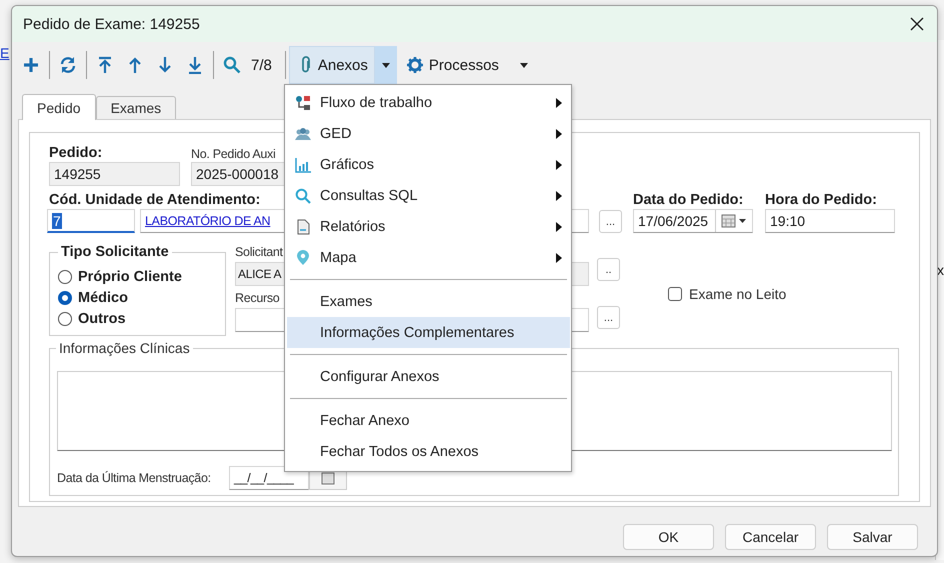  What do you see at coordinates (303, 165) in the screenshot?
I see `bar-chart-icon` at bounding box center [303, 165].